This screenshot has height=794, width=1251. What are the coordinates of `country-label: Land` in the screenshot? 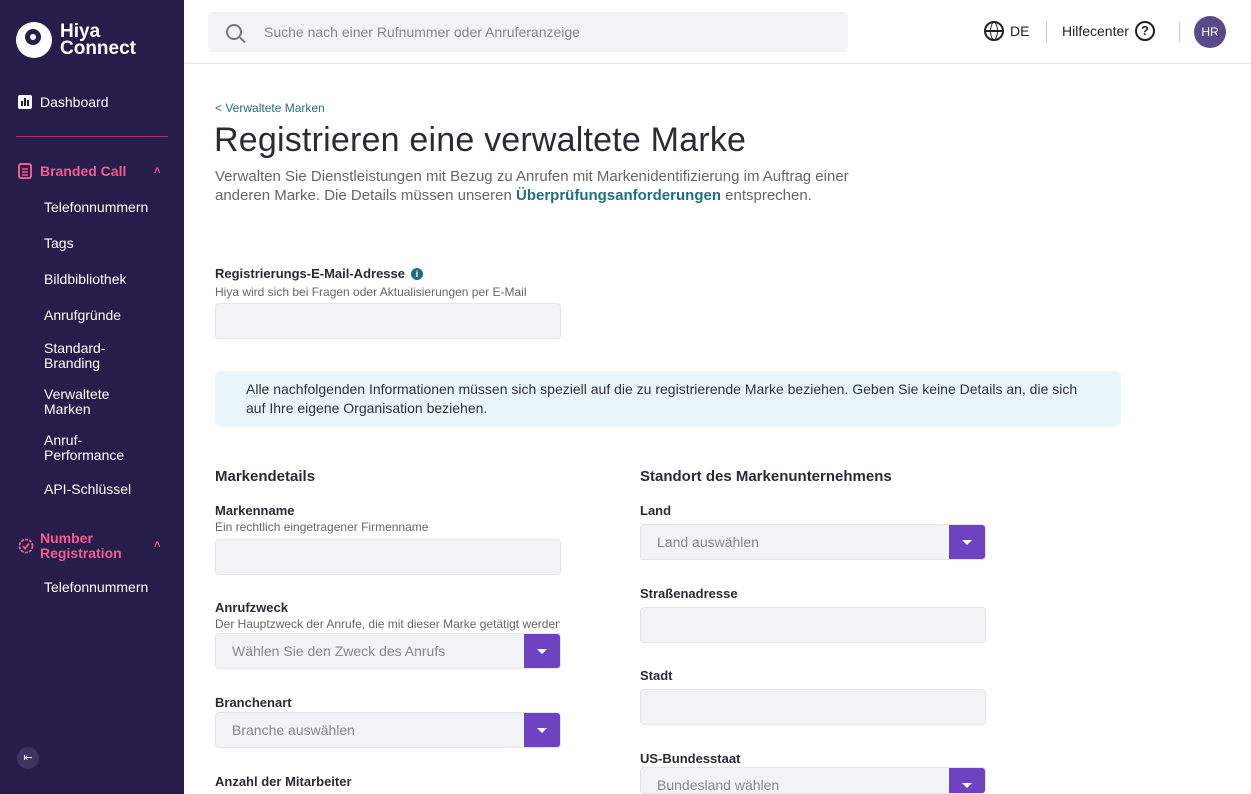 It's located at (656, 510).